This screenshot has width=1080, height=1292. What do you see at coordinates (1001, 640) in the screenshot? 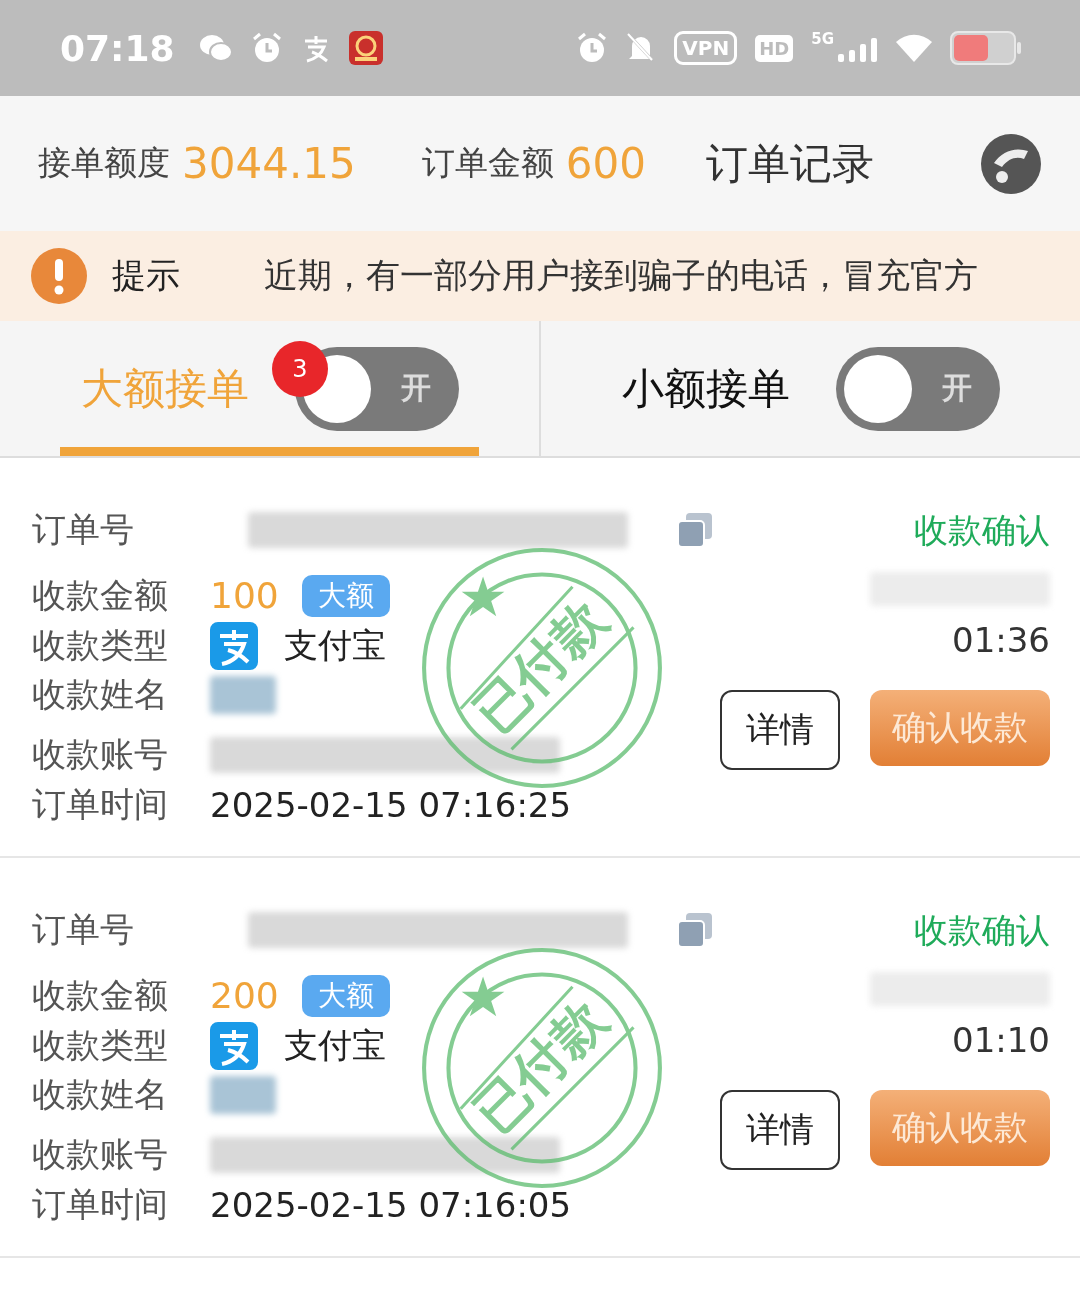
I see `countdown: 01:36` at bounding box center [1001, 640].